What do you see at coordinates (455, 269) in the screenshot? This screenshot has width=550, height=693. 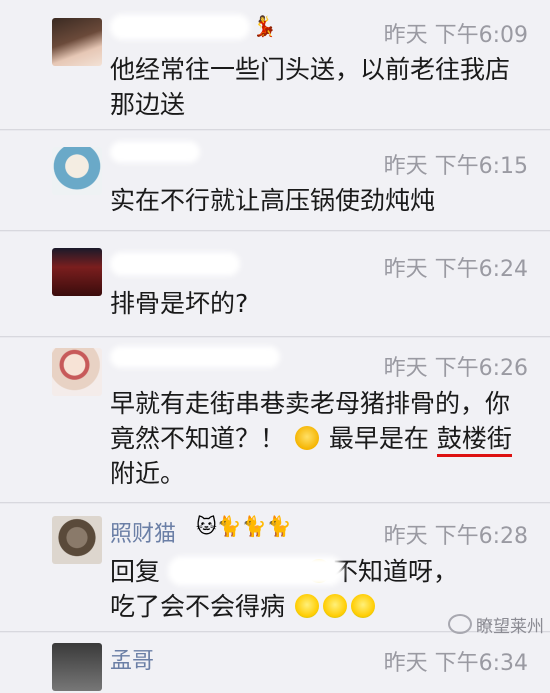 I see `message-time: 昨天 下午6:24` at bounding box center [455, 269].